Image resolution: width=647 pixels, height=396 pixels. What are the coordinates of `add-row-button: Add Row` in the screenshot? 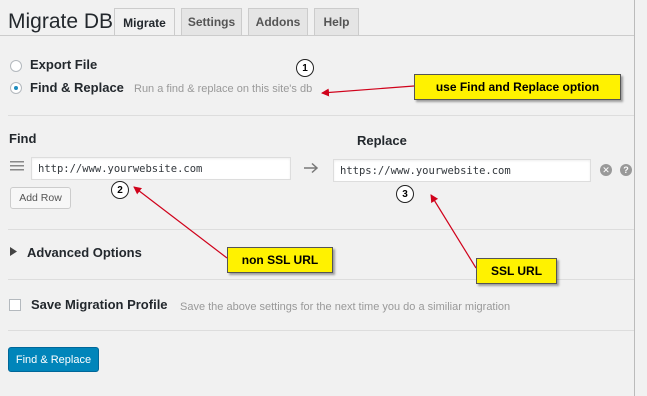 It's located at (40, 198).